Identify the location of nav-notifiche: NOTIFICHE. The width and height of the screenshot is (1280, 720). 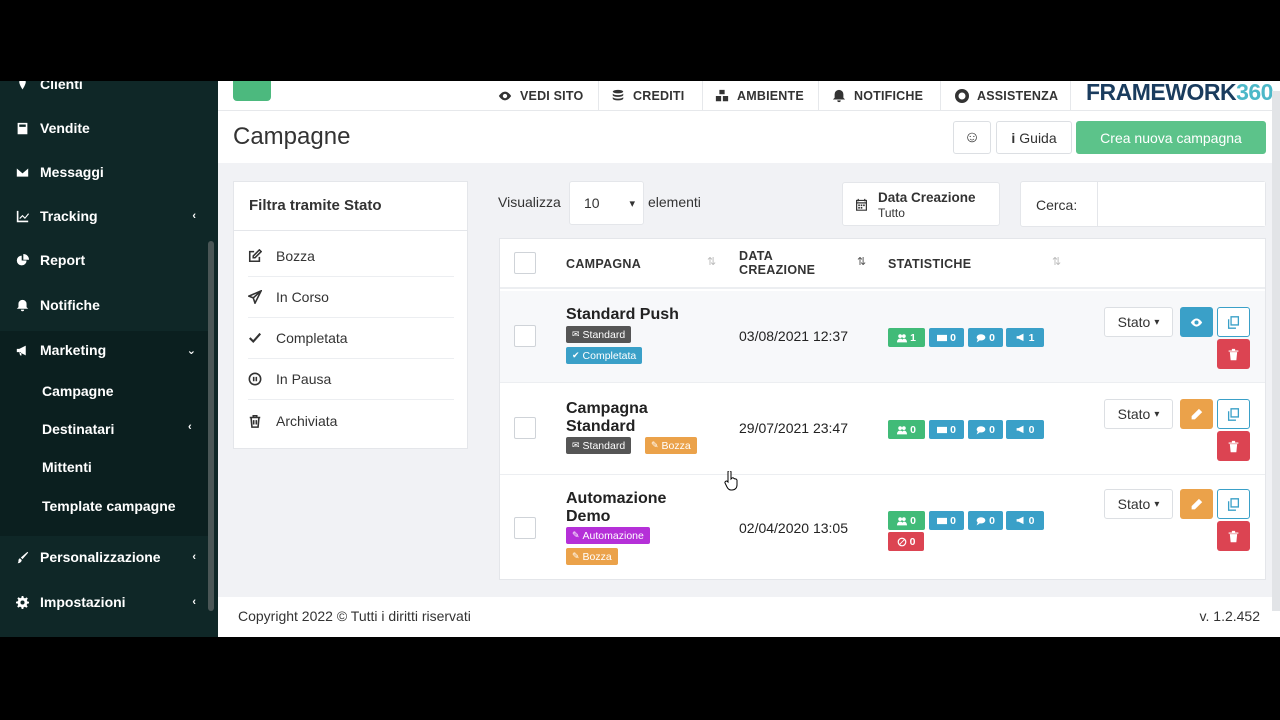
(877, 96).